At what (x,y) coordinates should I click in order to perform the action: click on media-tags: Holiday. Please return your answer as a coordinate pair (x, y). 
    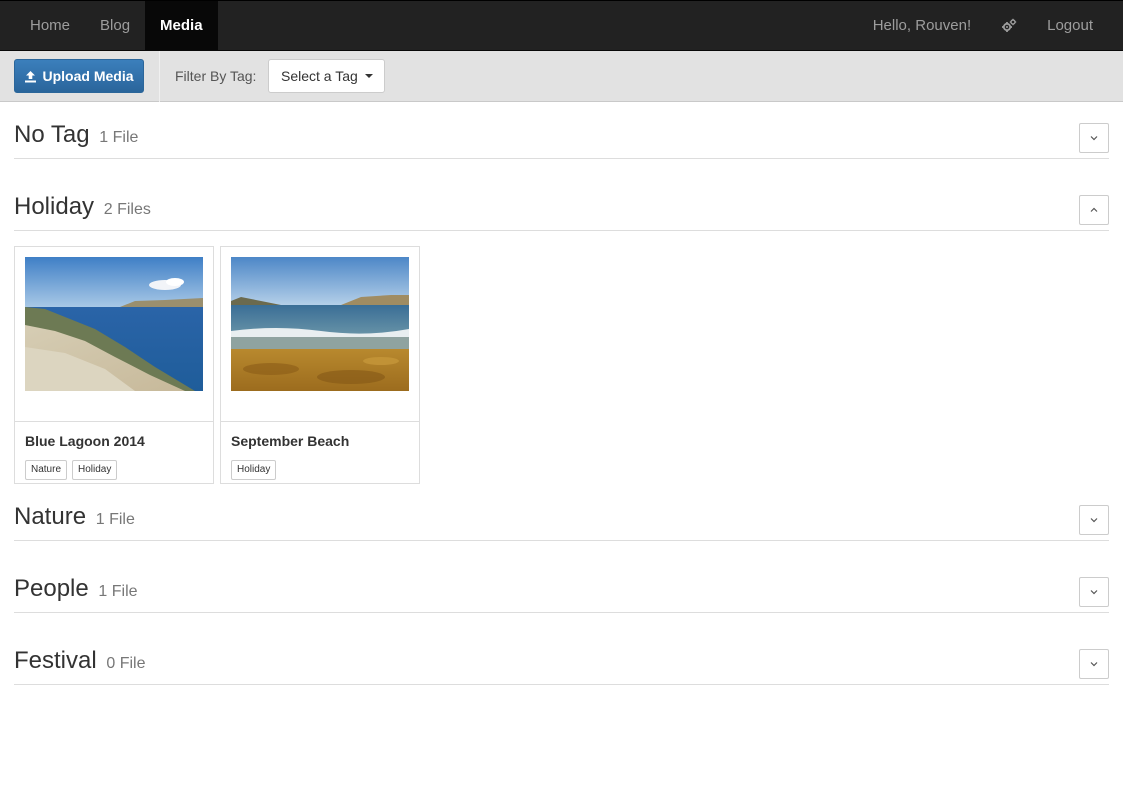
    Looking at the image, I should click on (254, 470).